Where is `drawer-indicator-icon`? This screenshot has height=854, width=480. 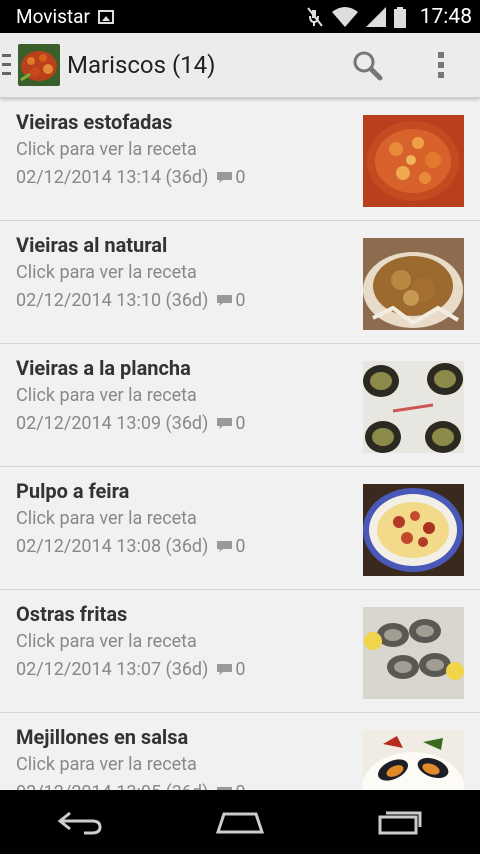
drawer-indicator-icon is located at coordinates (7, 65).